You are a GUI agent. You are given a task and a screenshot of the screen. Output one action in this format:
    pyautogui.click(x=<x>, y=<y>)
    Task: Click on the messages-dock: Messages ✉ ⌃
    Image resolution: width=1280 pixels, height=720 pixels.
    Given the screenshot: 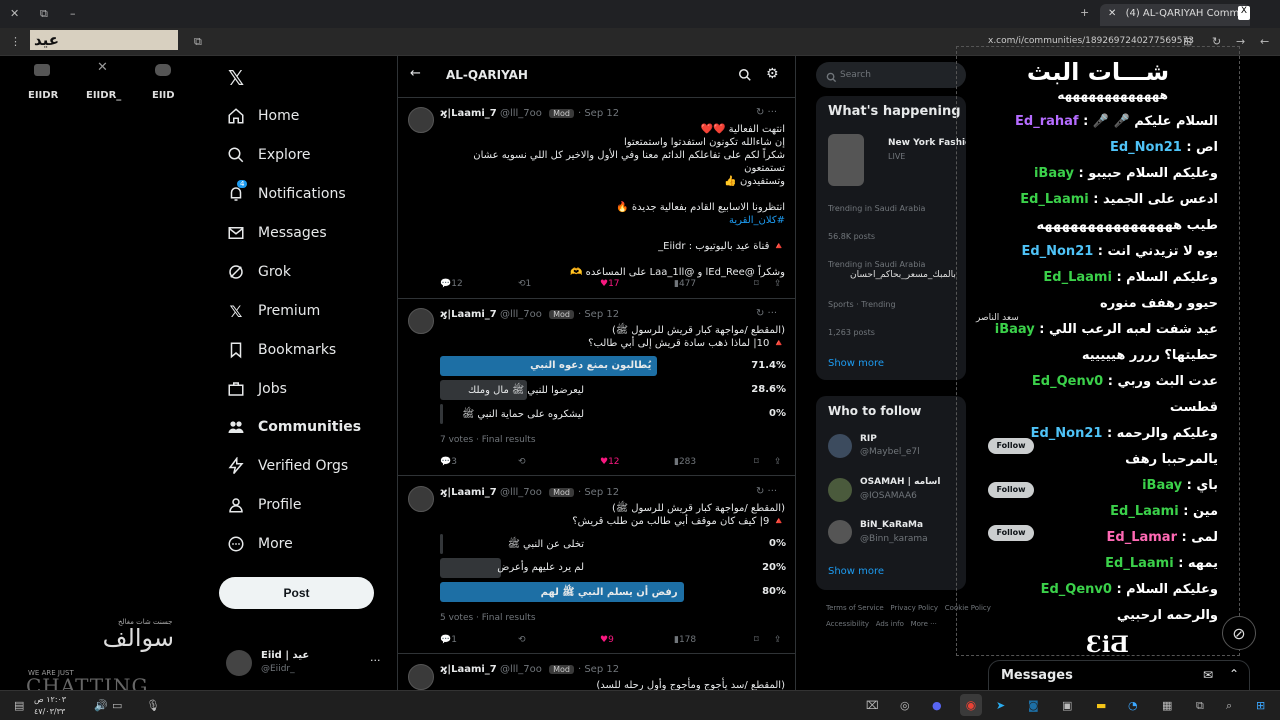 What is the action you would take?
    pyautogui.click(x=1119, y=676)
    